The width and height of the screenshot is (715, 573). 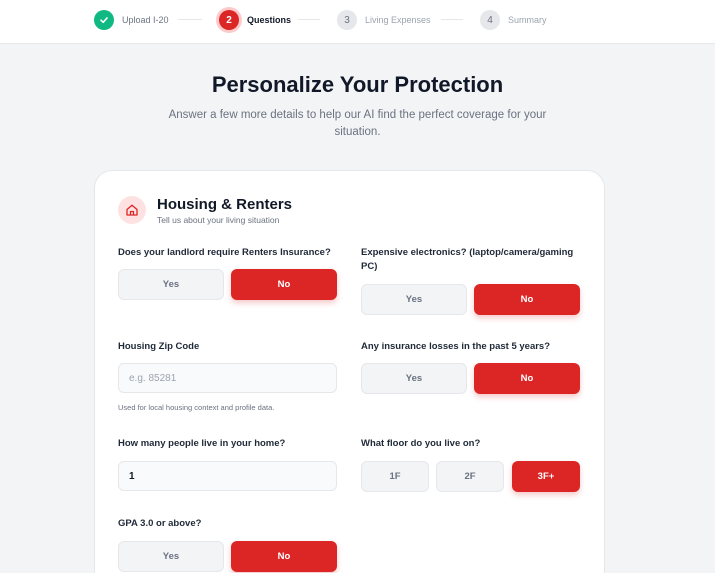 I want to click on renters-no-button: No, so click(x=284, y=284).